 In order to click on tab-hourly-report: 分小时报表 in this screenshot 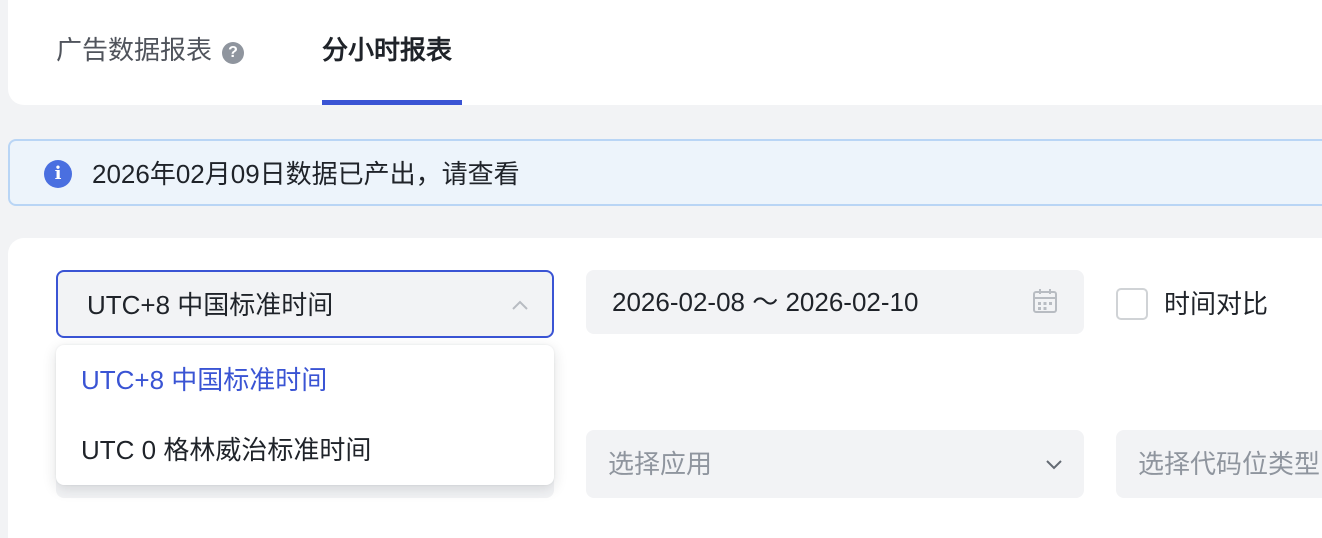, I will do `click(387, 50)`.